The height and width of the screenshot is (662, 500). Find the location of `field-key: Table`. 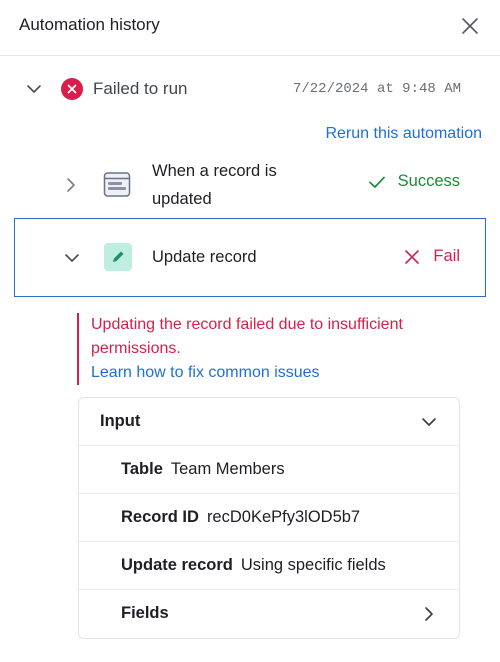

field-key: Table is located at coordinates (142, 469).